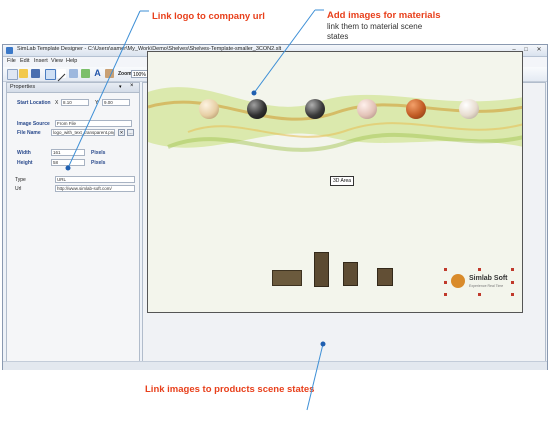 This screenshot has width=552, height=423. What do you see at coordinates (34, 103) in the screenshot?
I see `start-location-label: Start Location` at bounding box center [34, 103].